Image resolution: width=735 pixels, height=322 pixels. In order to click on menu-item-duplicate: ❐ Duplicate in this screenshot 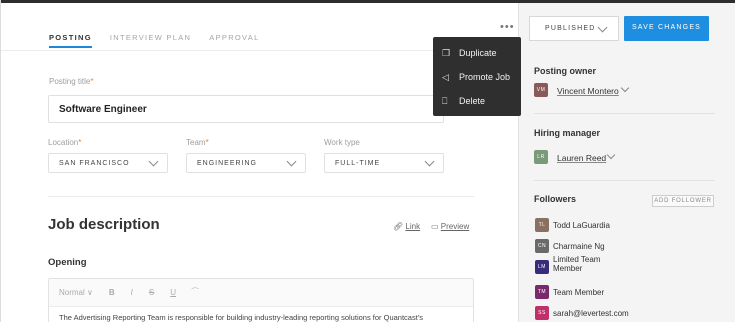, I will do `click(477, 53)`.